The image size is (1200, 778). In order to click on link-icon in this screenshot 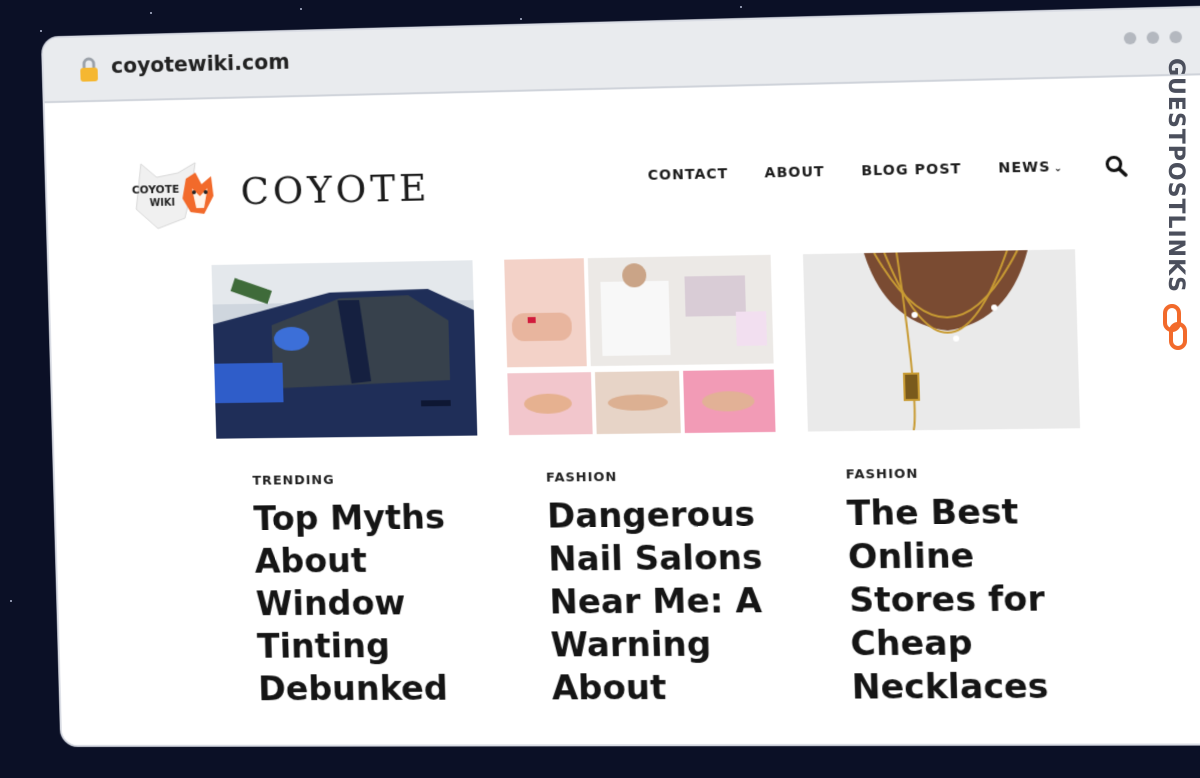, I will do `click(1175, 327)`.